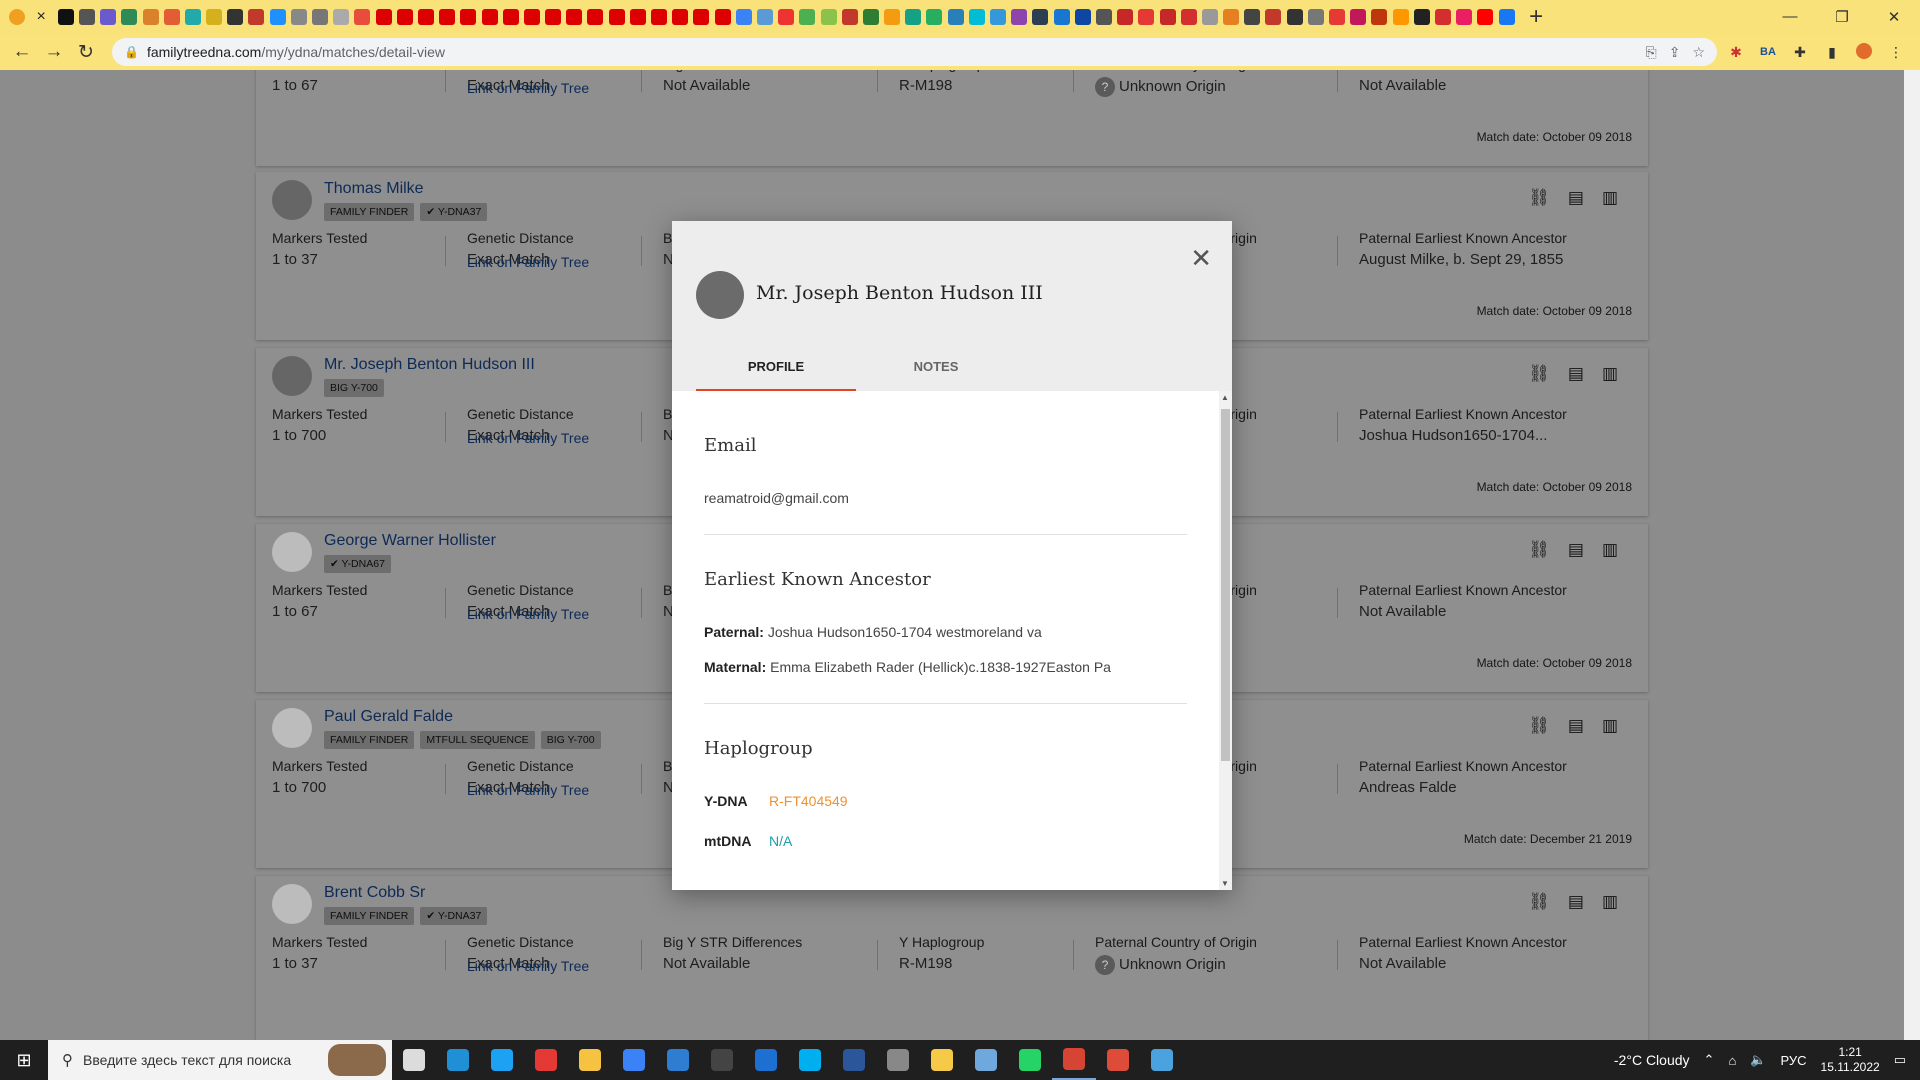 Image resolution: width=1920 pixels, height=1080 pixels. Describe the element at coordinates (1912, 555) in the screenshot. I see `window-scrollbar` at that location.